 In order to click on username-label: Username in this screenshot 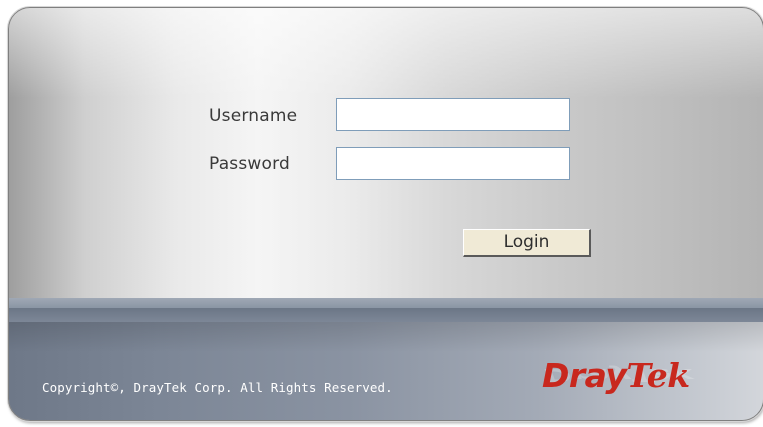, I will do `click(253, 116)`.